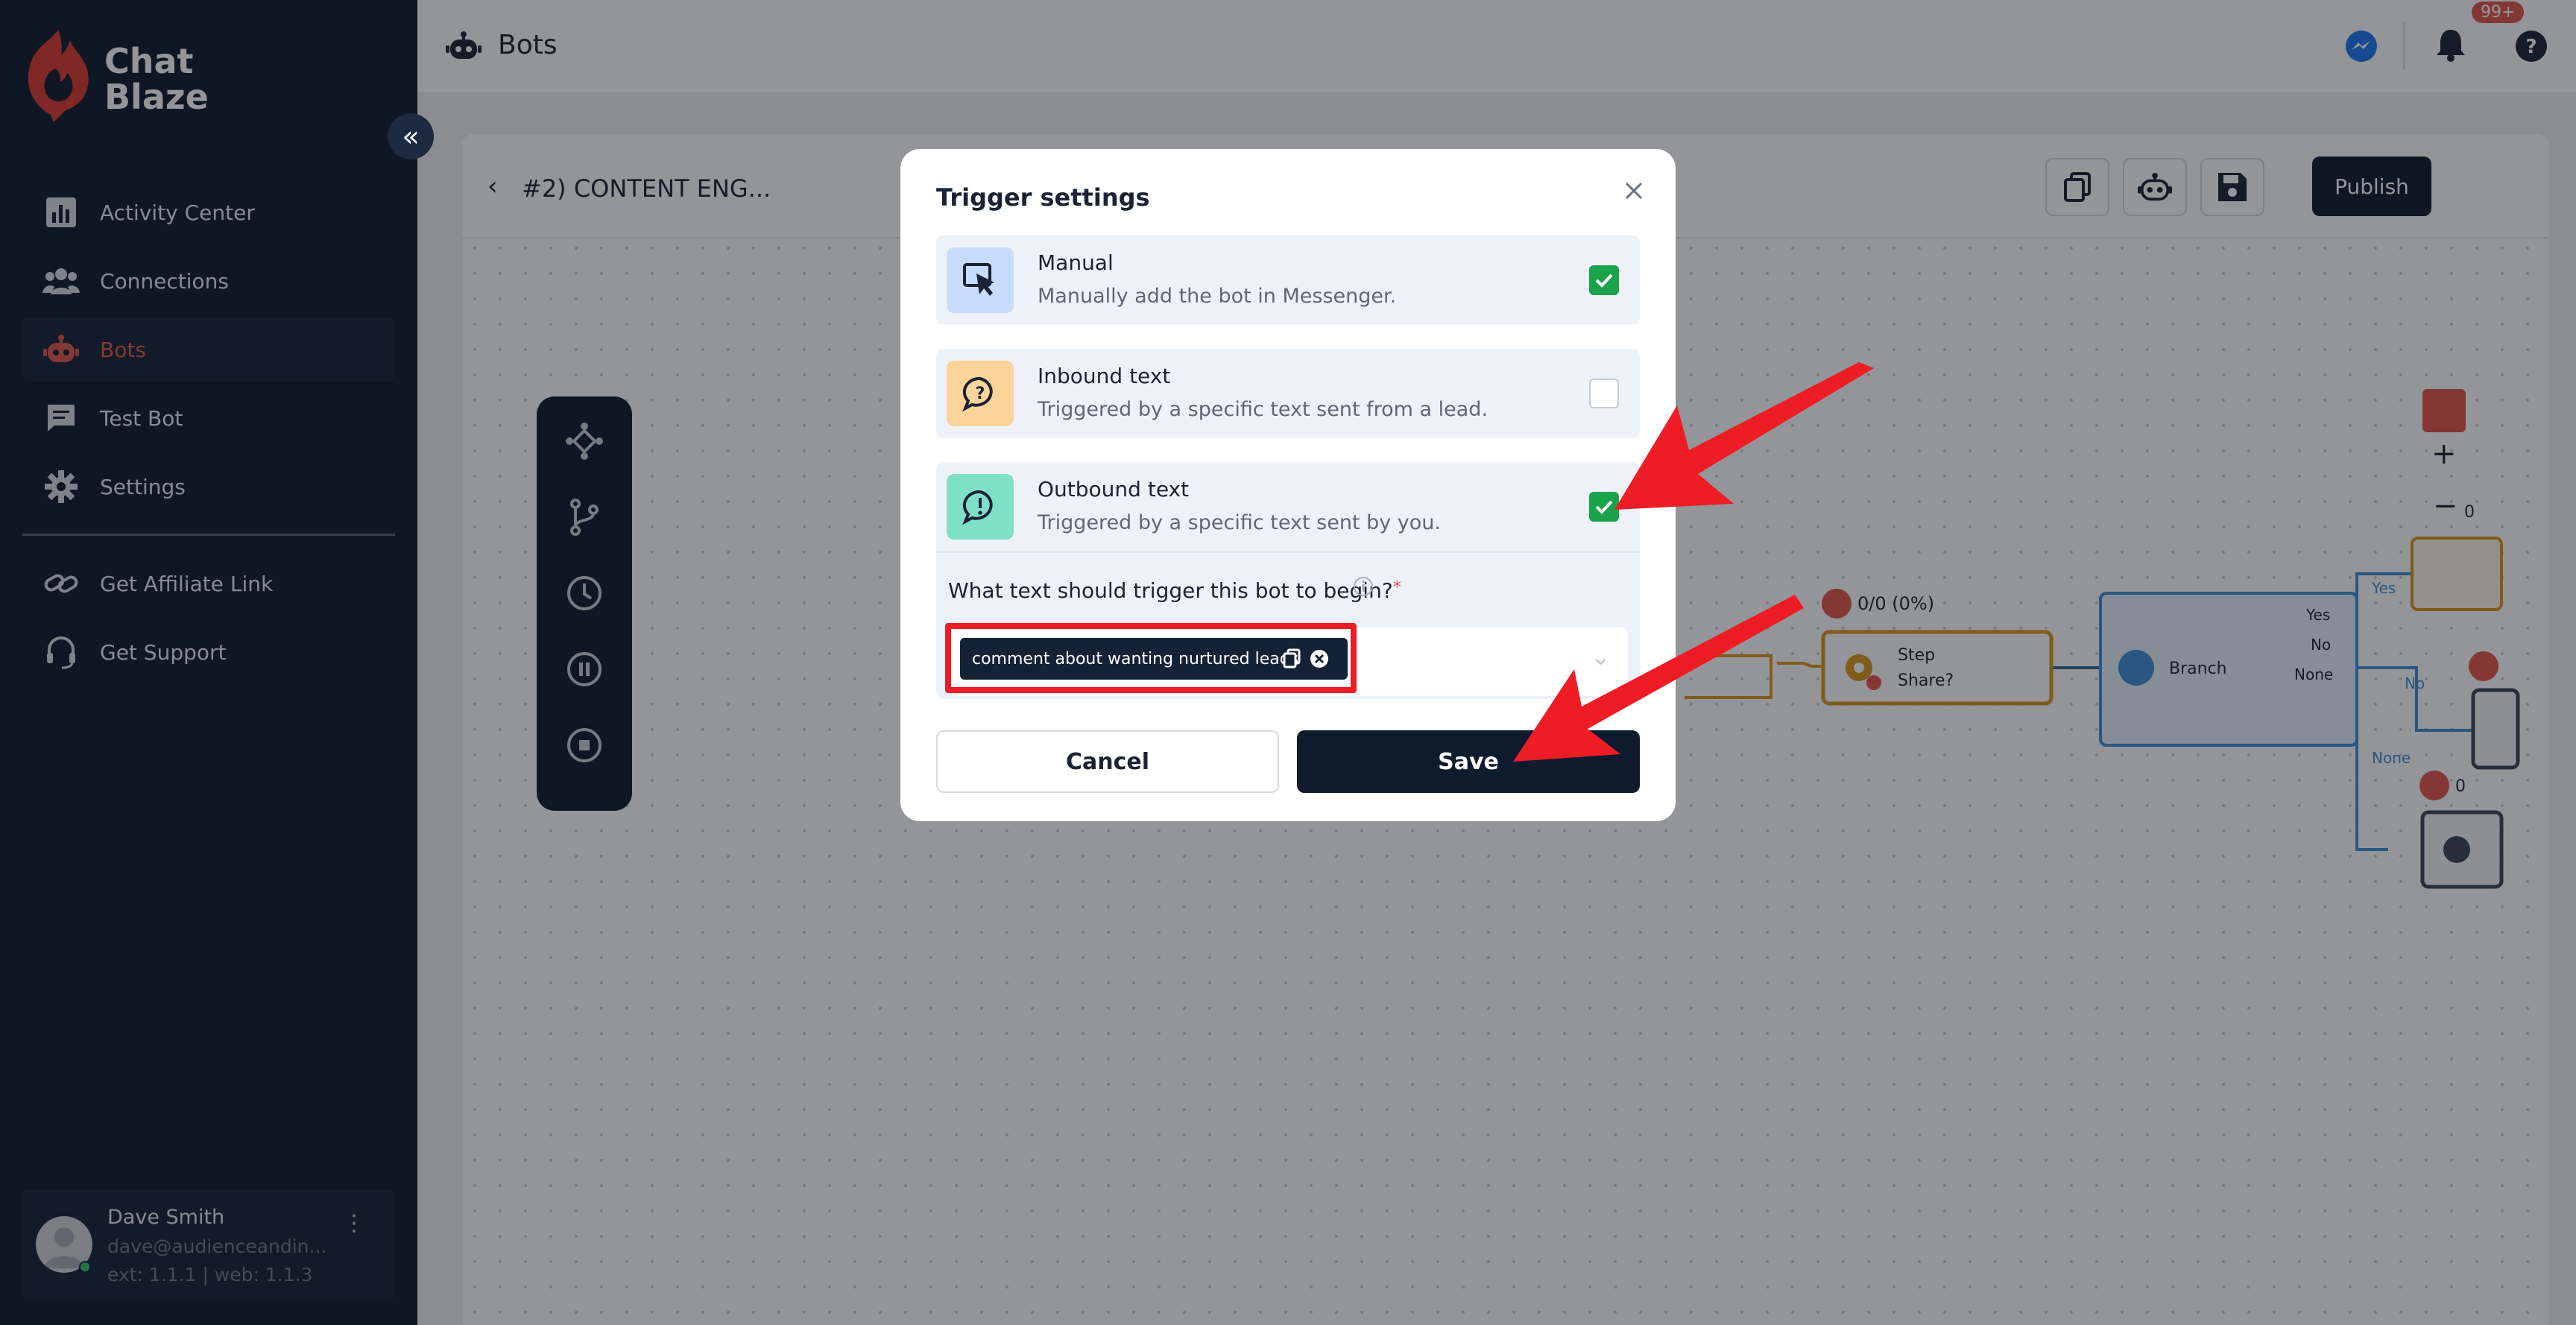  I want to click on highlight-box, so click(1151, 658).